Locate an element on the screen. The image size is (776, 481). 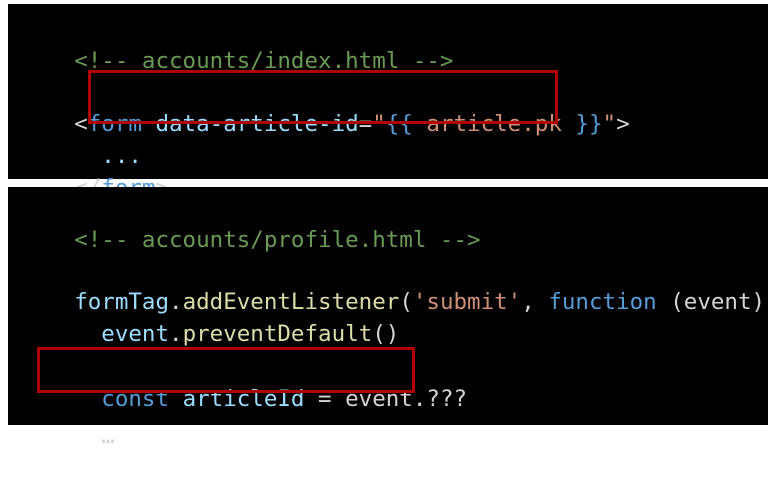
listener-paren: ( is located at coordinates (406, 302).